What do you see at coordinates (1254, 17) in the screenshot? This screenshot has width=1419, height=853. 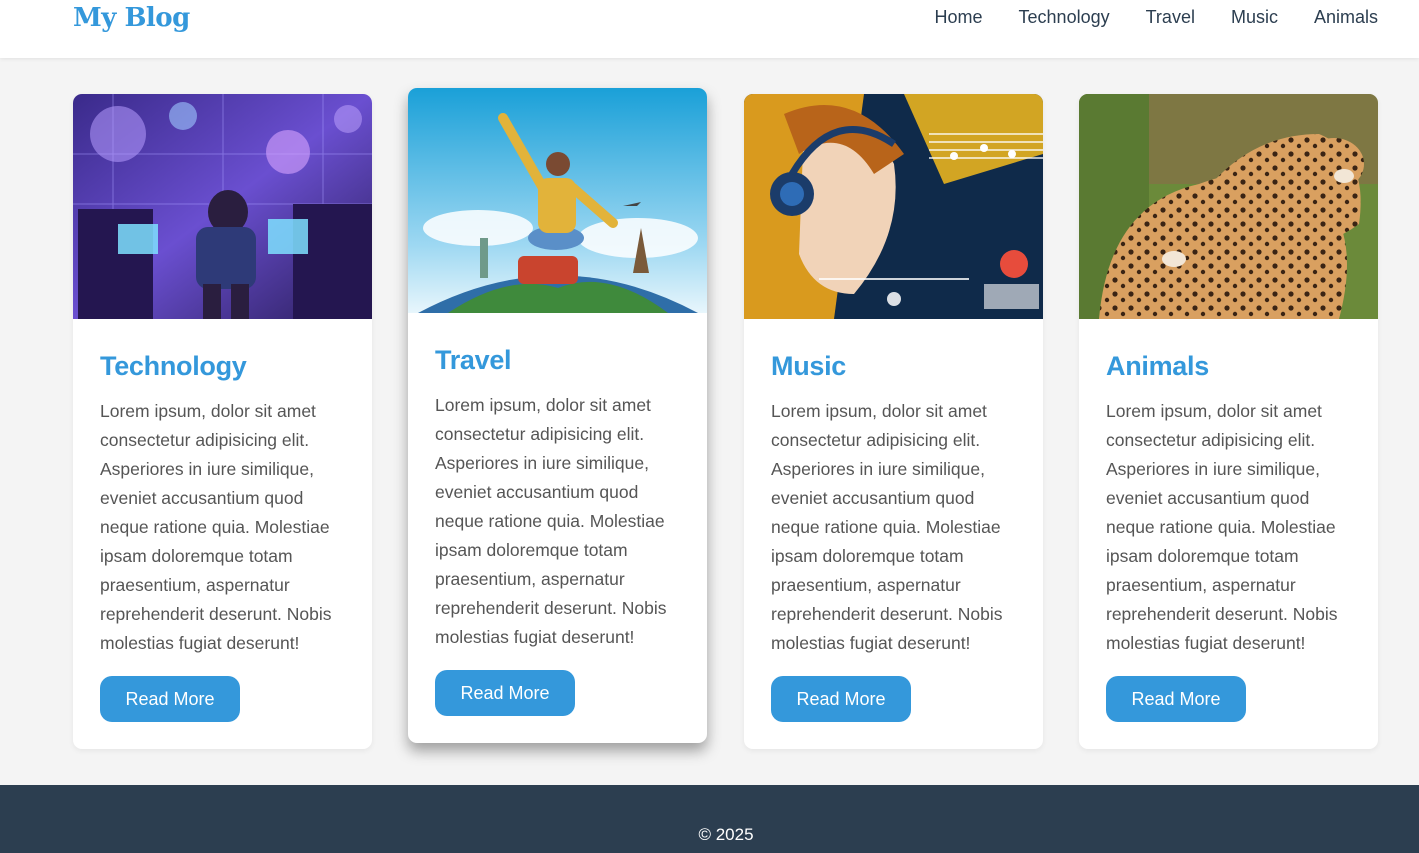 I see `nav-link-music: Music` at bounding box center [1254, 17].